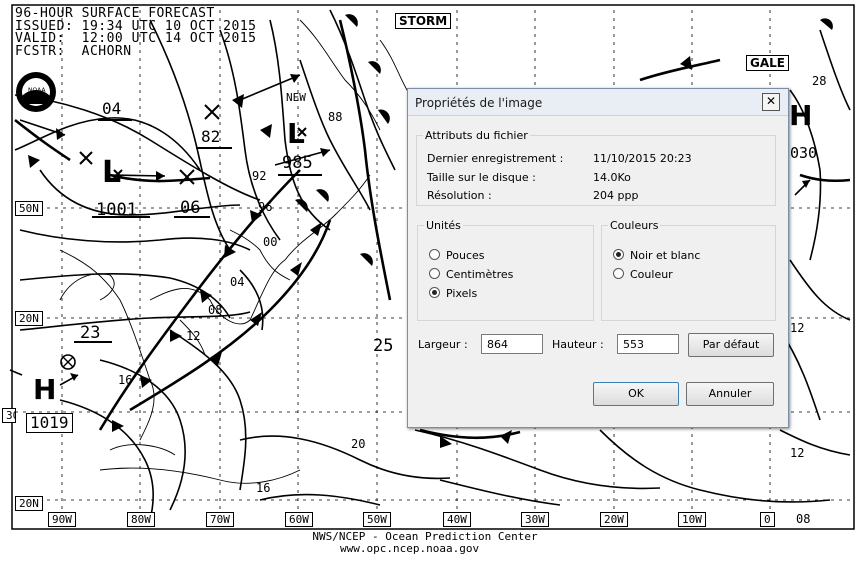 The height and width of the screenshot is (562, 865). Describe the element at coordinates (480, 274) in the screenshot. I see `units-centimeters-label: Centimètres` at that location.